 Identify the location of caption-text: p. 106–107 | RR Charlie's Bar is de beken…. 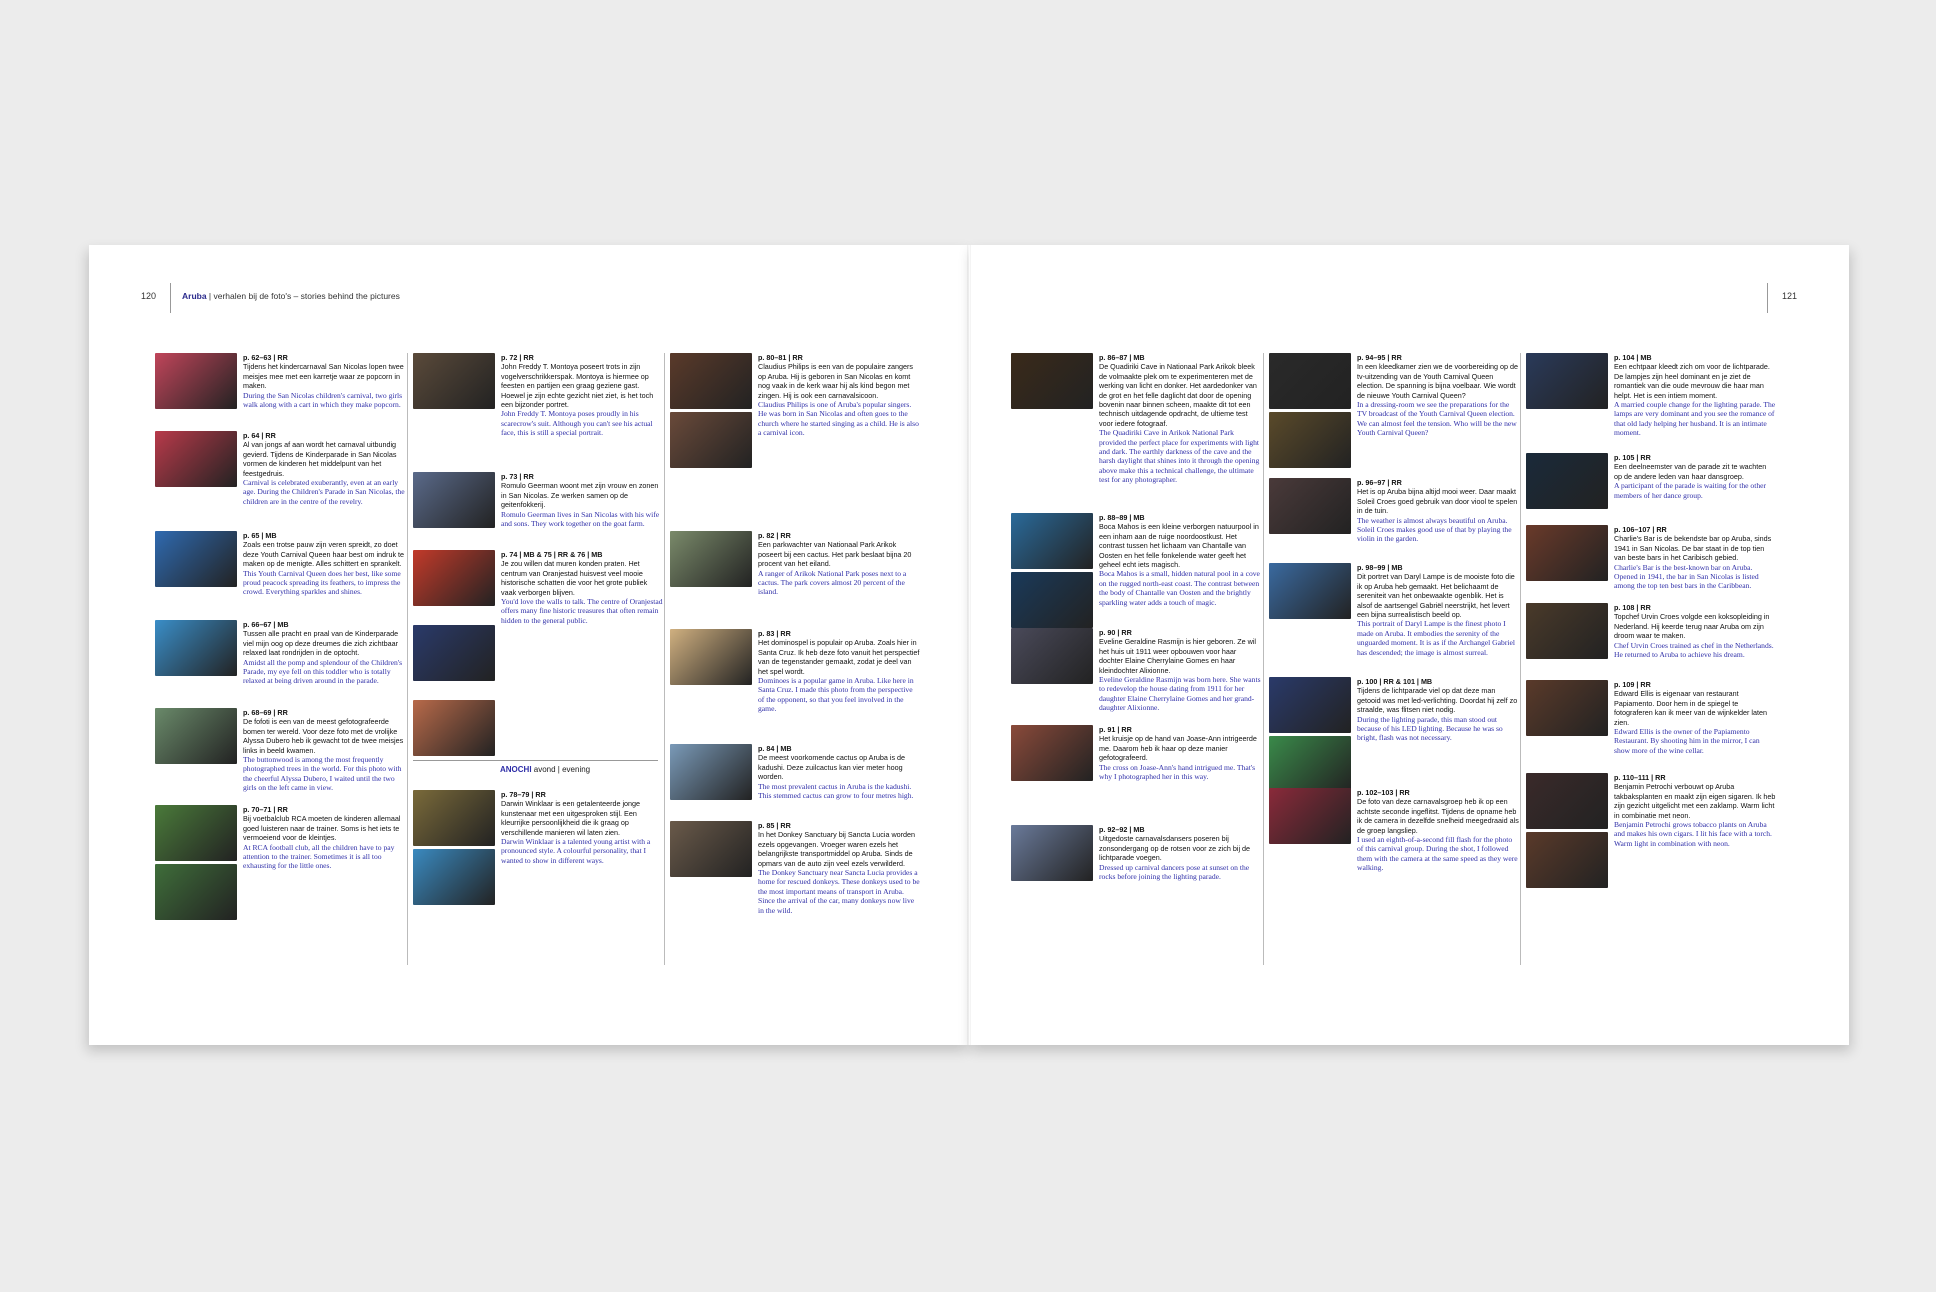
(1695, 558).